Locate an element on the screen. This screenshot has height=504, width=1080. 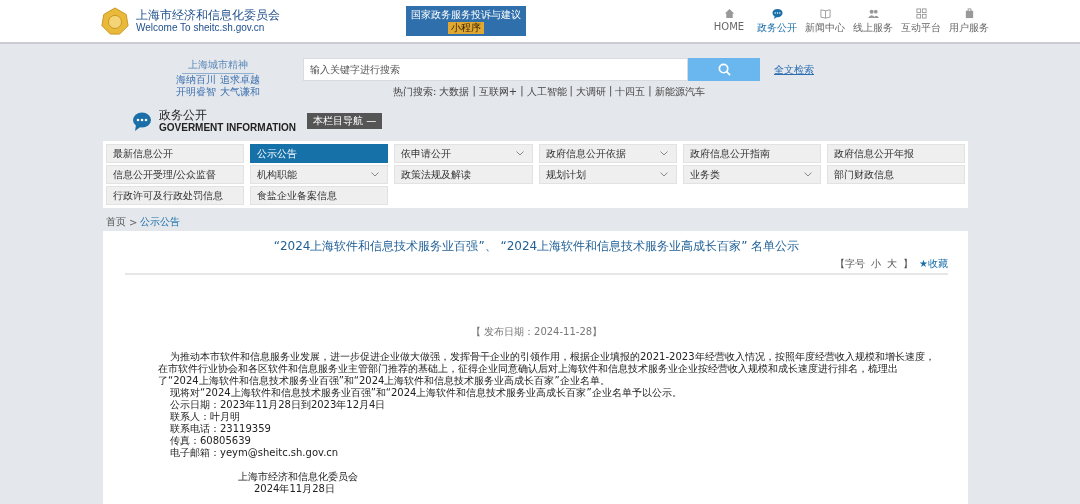
menu-item: 政府信息公开年报 is located at coordinates (895, 153).